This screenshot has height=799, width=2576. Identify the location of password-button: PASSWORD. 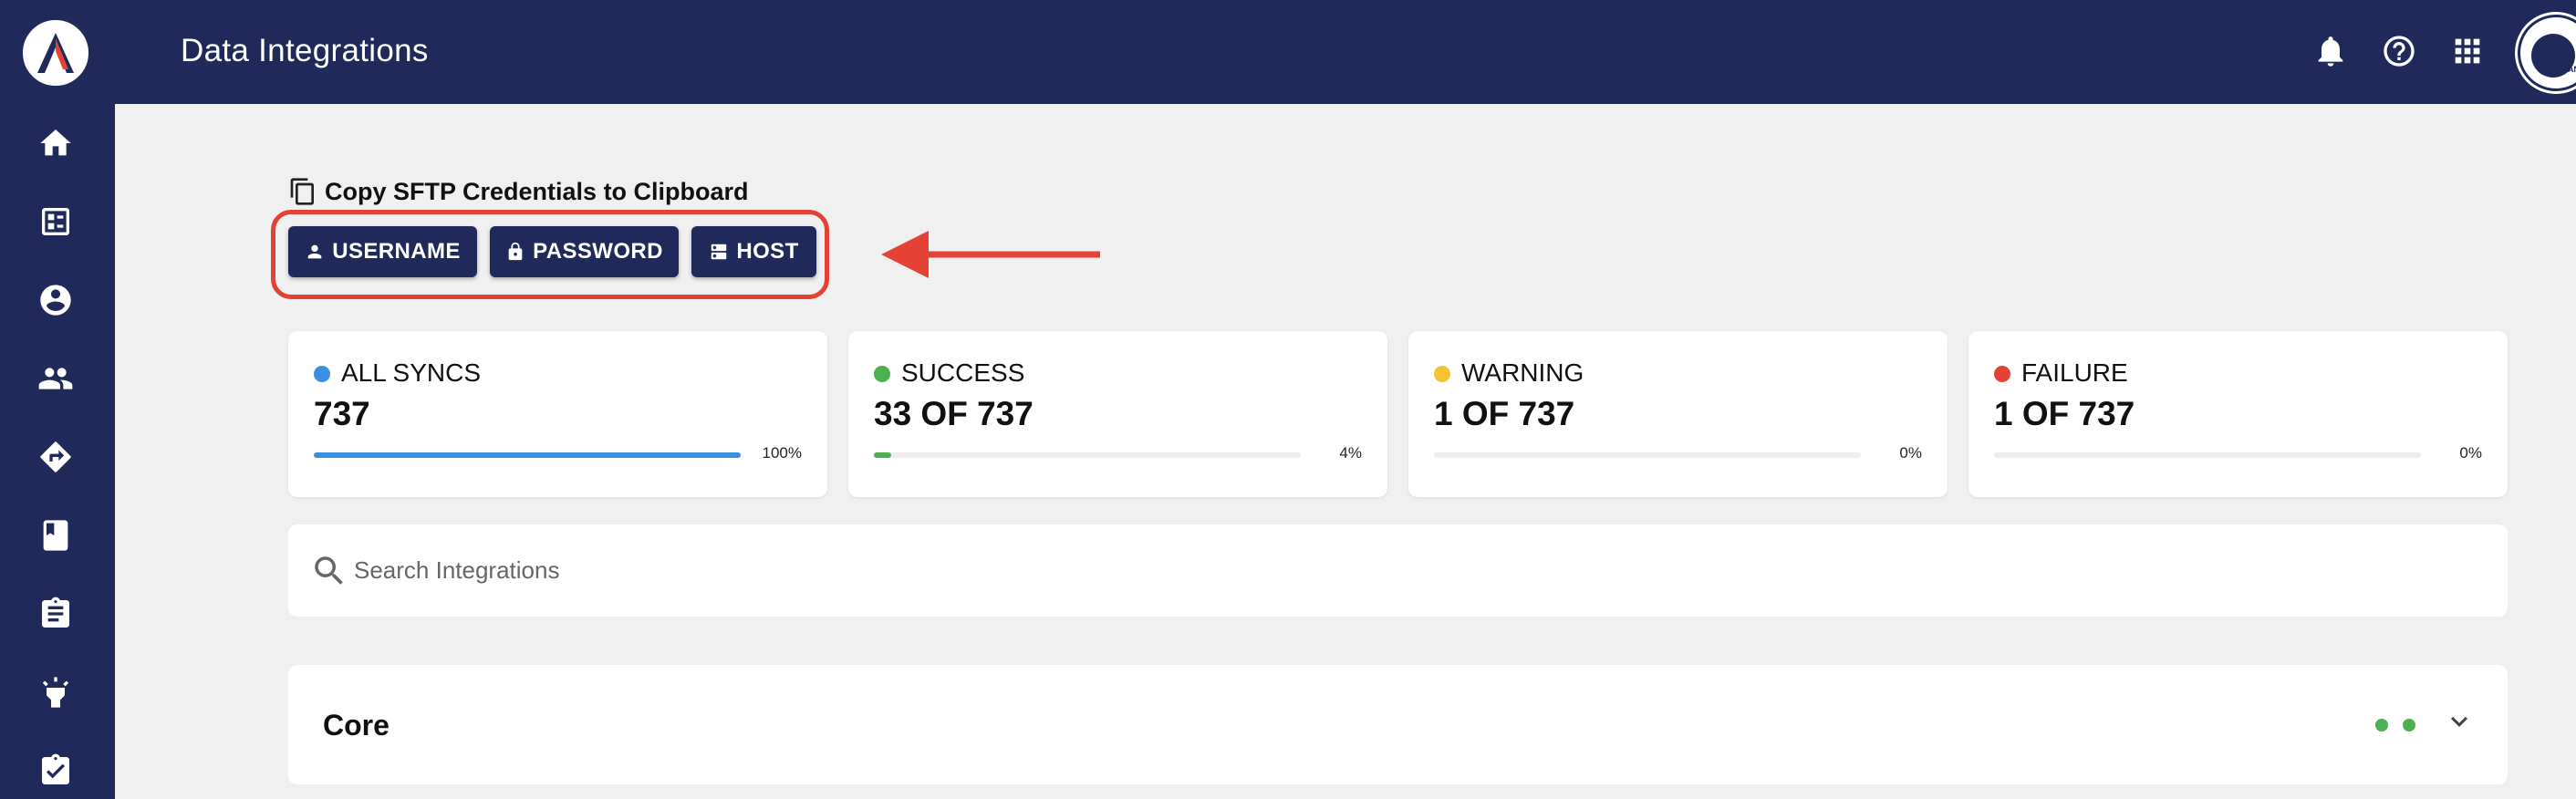
(584, 252).